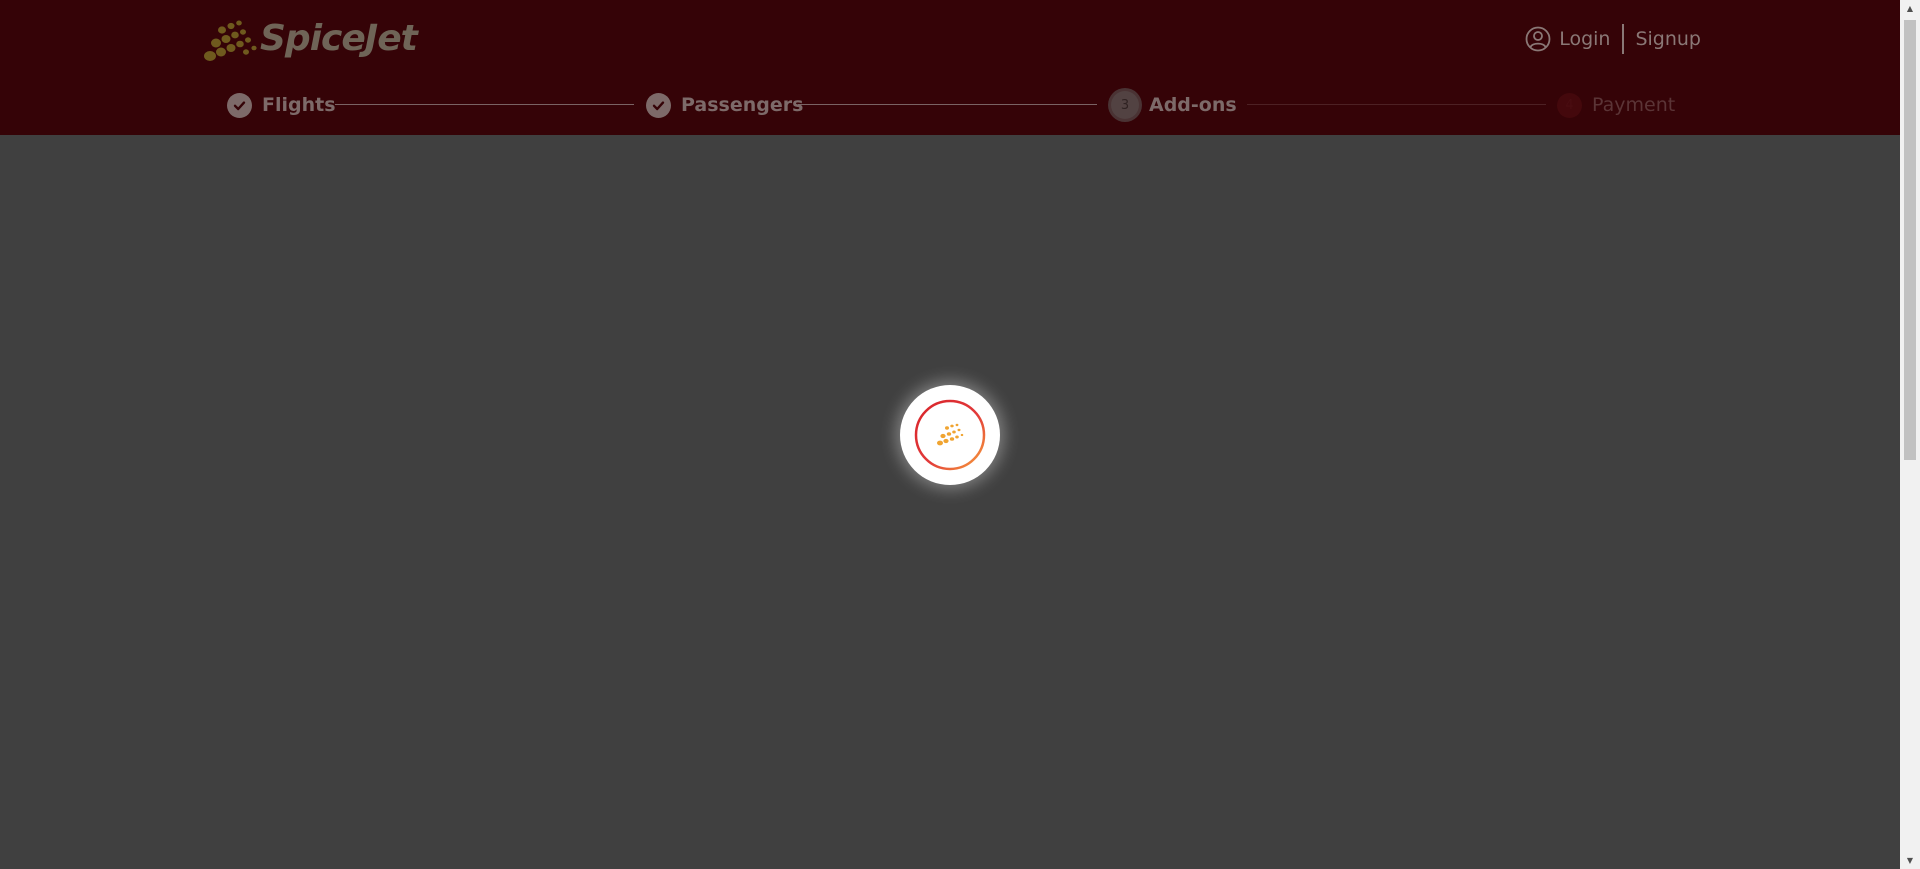  What do you see at coordinates (1193, 105) in the screenshot?
I see `step-label: Add-ons` at bounding box center [1193, 105].